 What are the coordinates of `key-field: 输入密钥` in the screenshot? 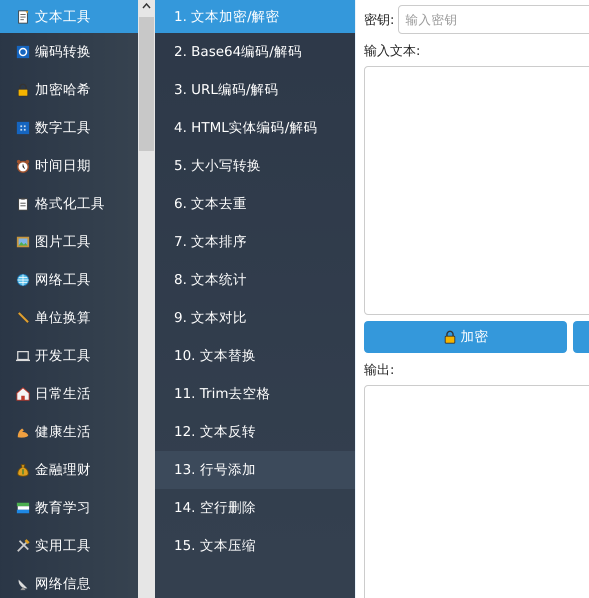 It's located at (493, 19).